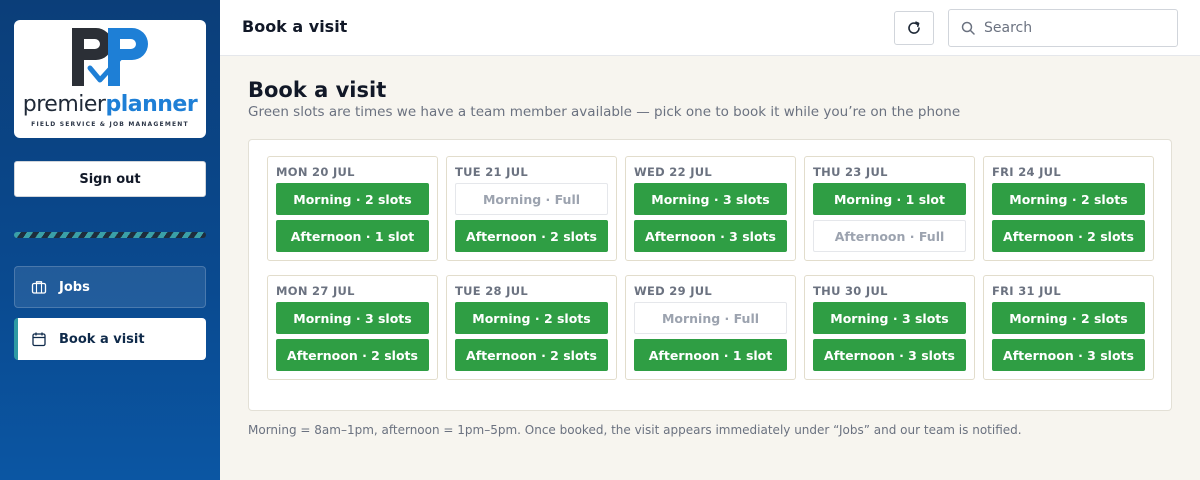 This screenshot has width=1200, height=480. Describe the element at coordinates (850, 291) in the screenshot. I see `day-label: THU 30 JUL` at that location.